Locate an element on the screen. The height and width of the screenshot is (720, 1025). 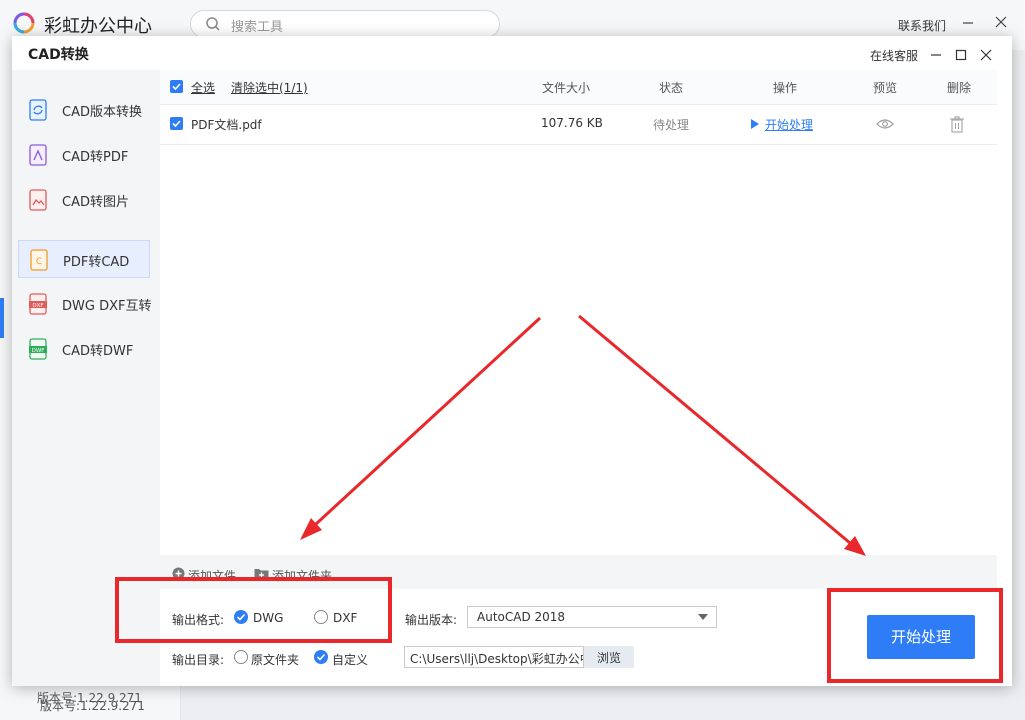
browse-button: 浏览 is located at coordinates (609, 657).